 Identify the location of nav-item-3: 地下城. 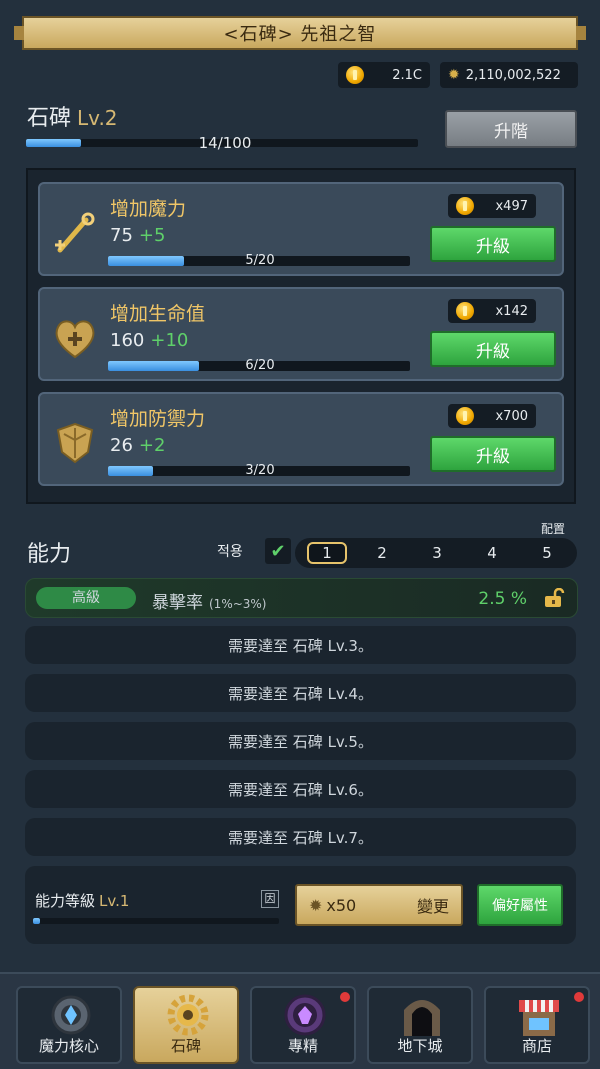
(420, 1025).